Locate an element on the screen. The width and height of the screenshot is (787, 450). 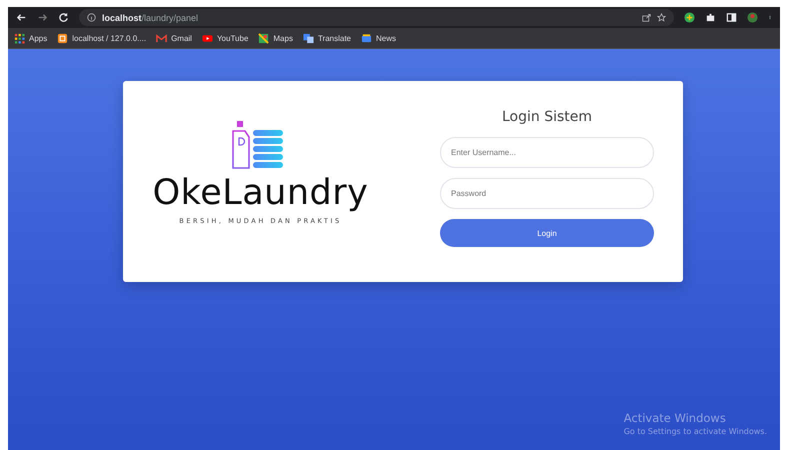
apps-grid-icon is located at coordinates (19, 38).